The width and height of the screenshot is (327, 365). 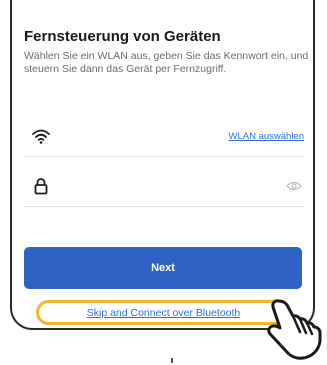 I want to click on lock-icon, so click(x=41, y=186).